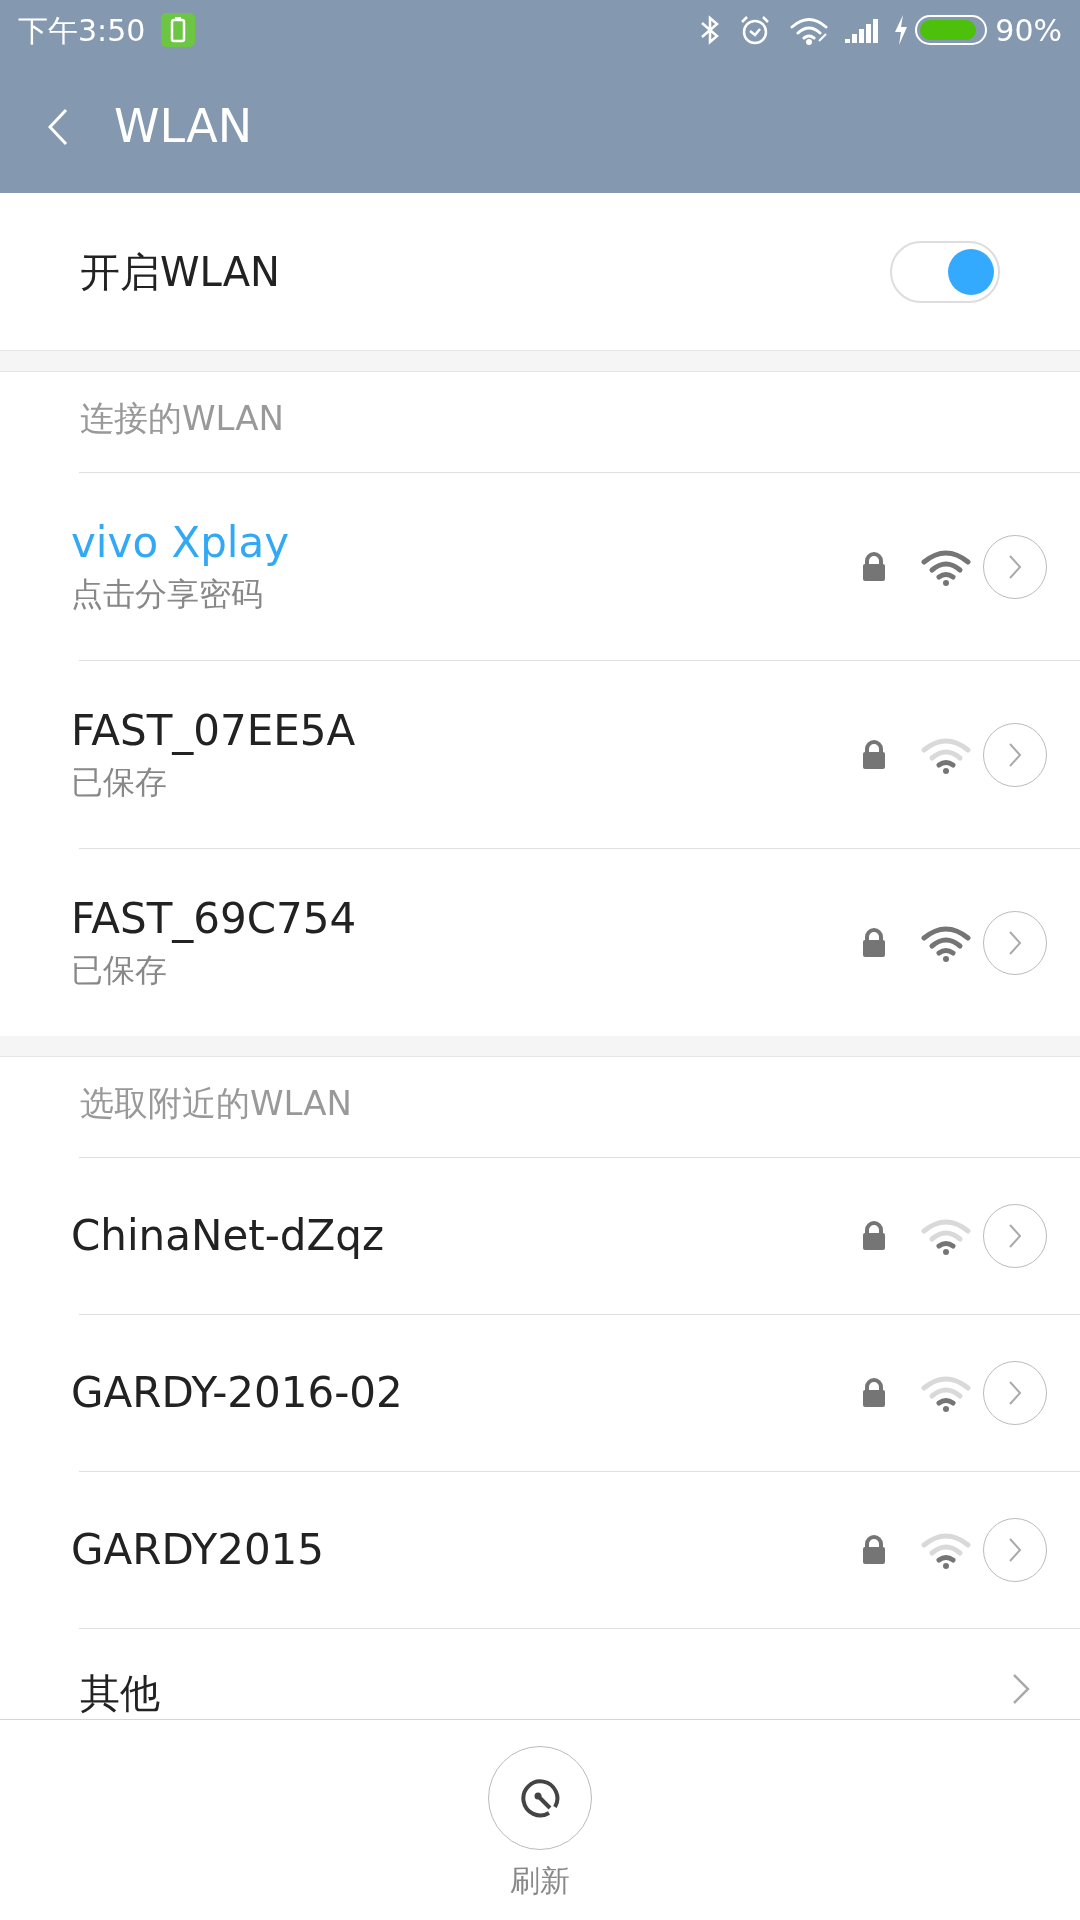 This screenshot has height=1920, width=1080. I want to click on network-row: FAST_07EE5A 已保存, so click(540, 754).